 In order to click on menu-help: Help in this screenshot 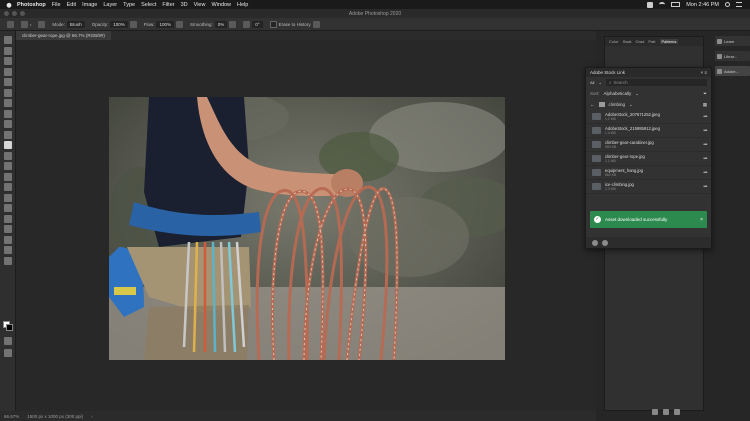, I will do `click(242, 5)`.